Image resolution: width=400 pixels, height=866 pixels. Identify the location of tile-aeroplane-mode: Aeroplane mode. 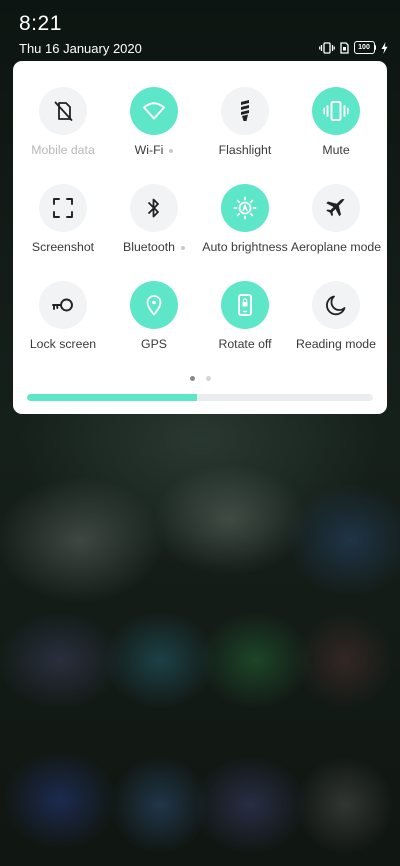
(336, 206).